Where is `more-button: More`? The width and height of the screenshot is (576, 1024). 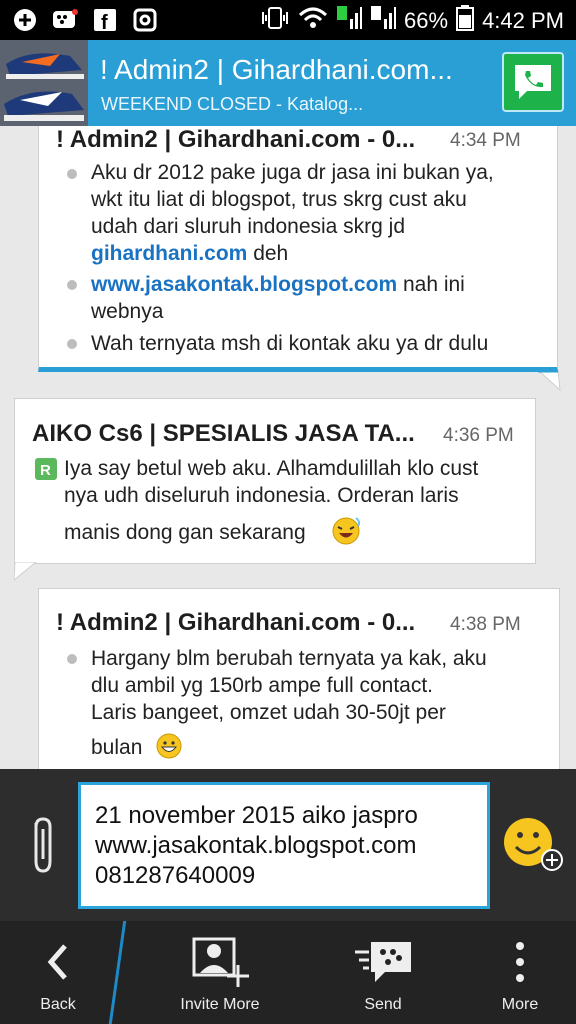
more-button: More is located at coordinates (520, 972).